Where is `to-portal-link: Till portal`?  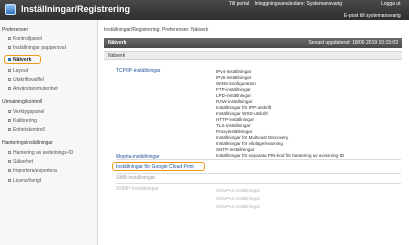 to-portal-link: Till portal is located at coordinates (239, 4).